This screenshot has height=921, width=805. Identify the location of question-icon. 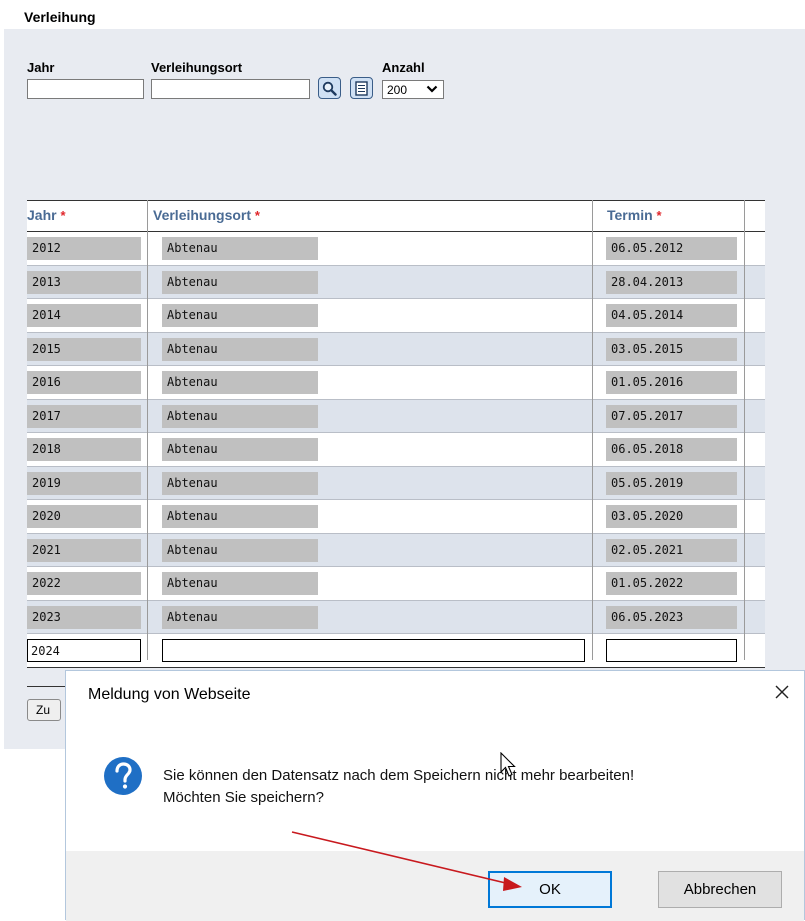
(123, 776).